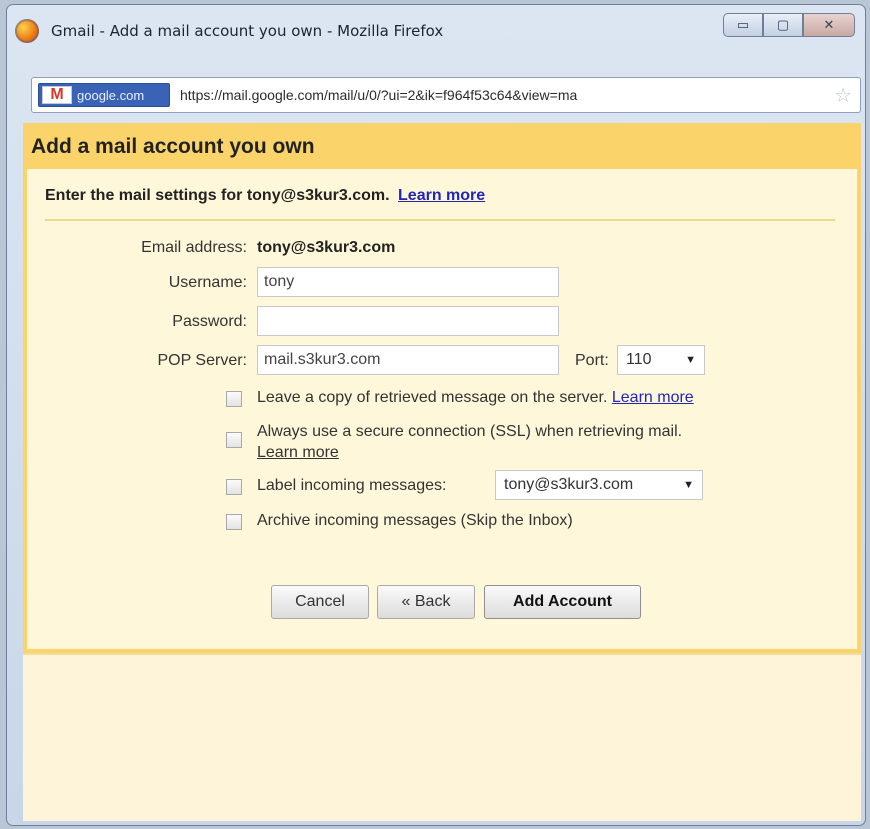 The width and height of the screenshot is (870, 829). Describe the element at coordinates (234, 487) in the screenshot. I see `label-incoming-checkbox` at that location.